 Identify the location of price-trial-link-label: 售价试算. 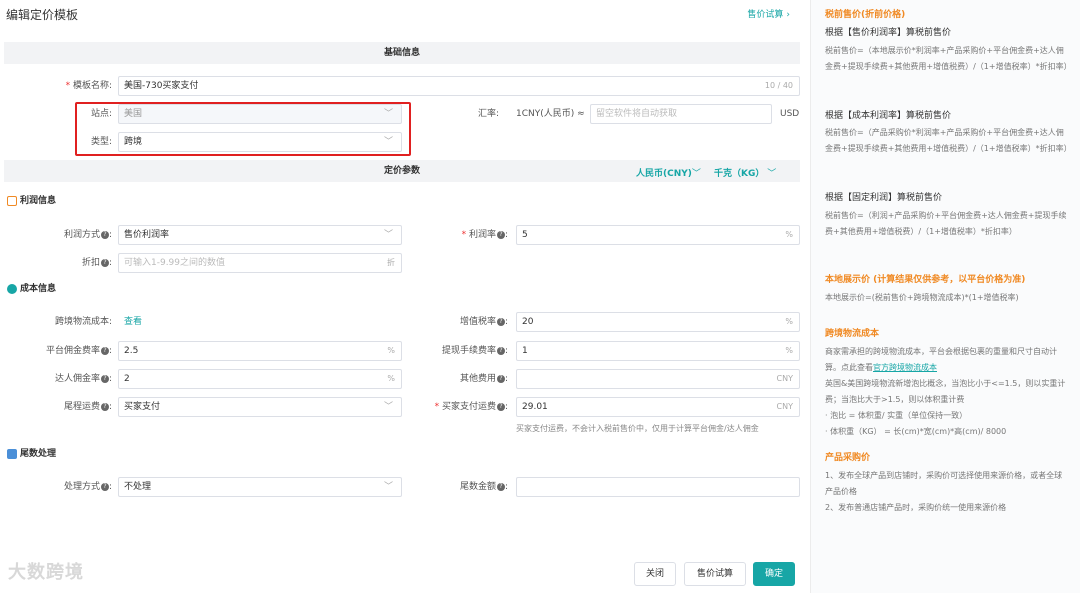
(765, 15).